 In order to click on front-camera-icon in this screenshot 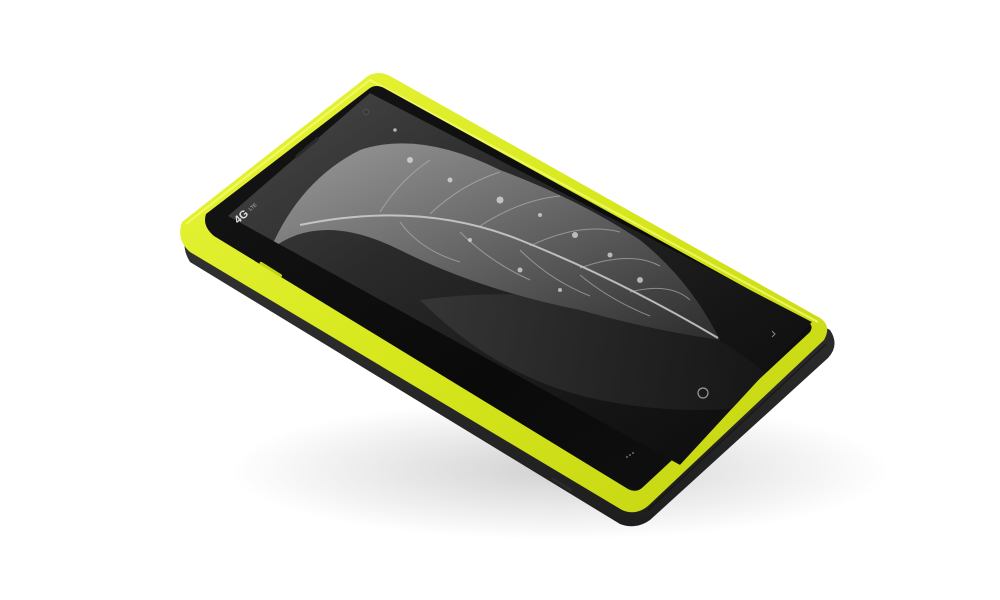, I will do `click(366, 112)`.